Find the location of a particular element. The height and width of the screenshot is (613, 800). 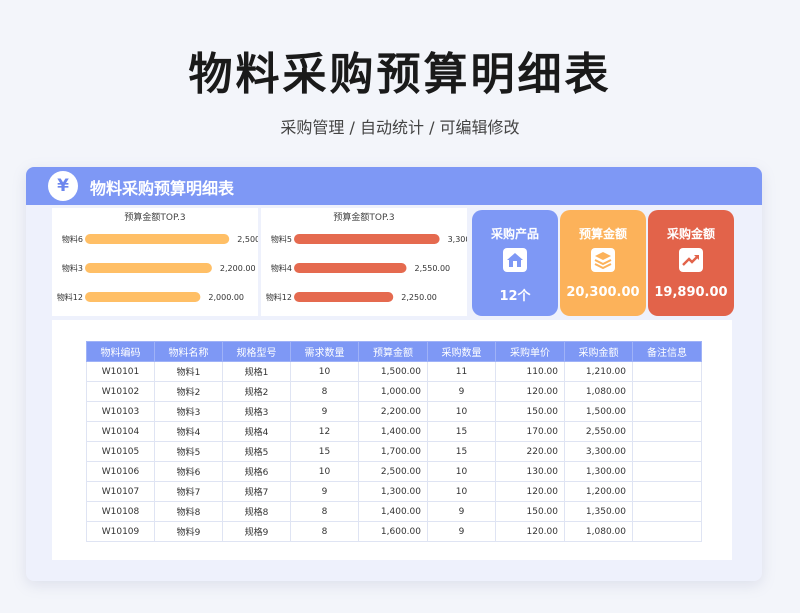

cell-col-budget-amount: 1,000.00 is located at coordinates (393, 391).